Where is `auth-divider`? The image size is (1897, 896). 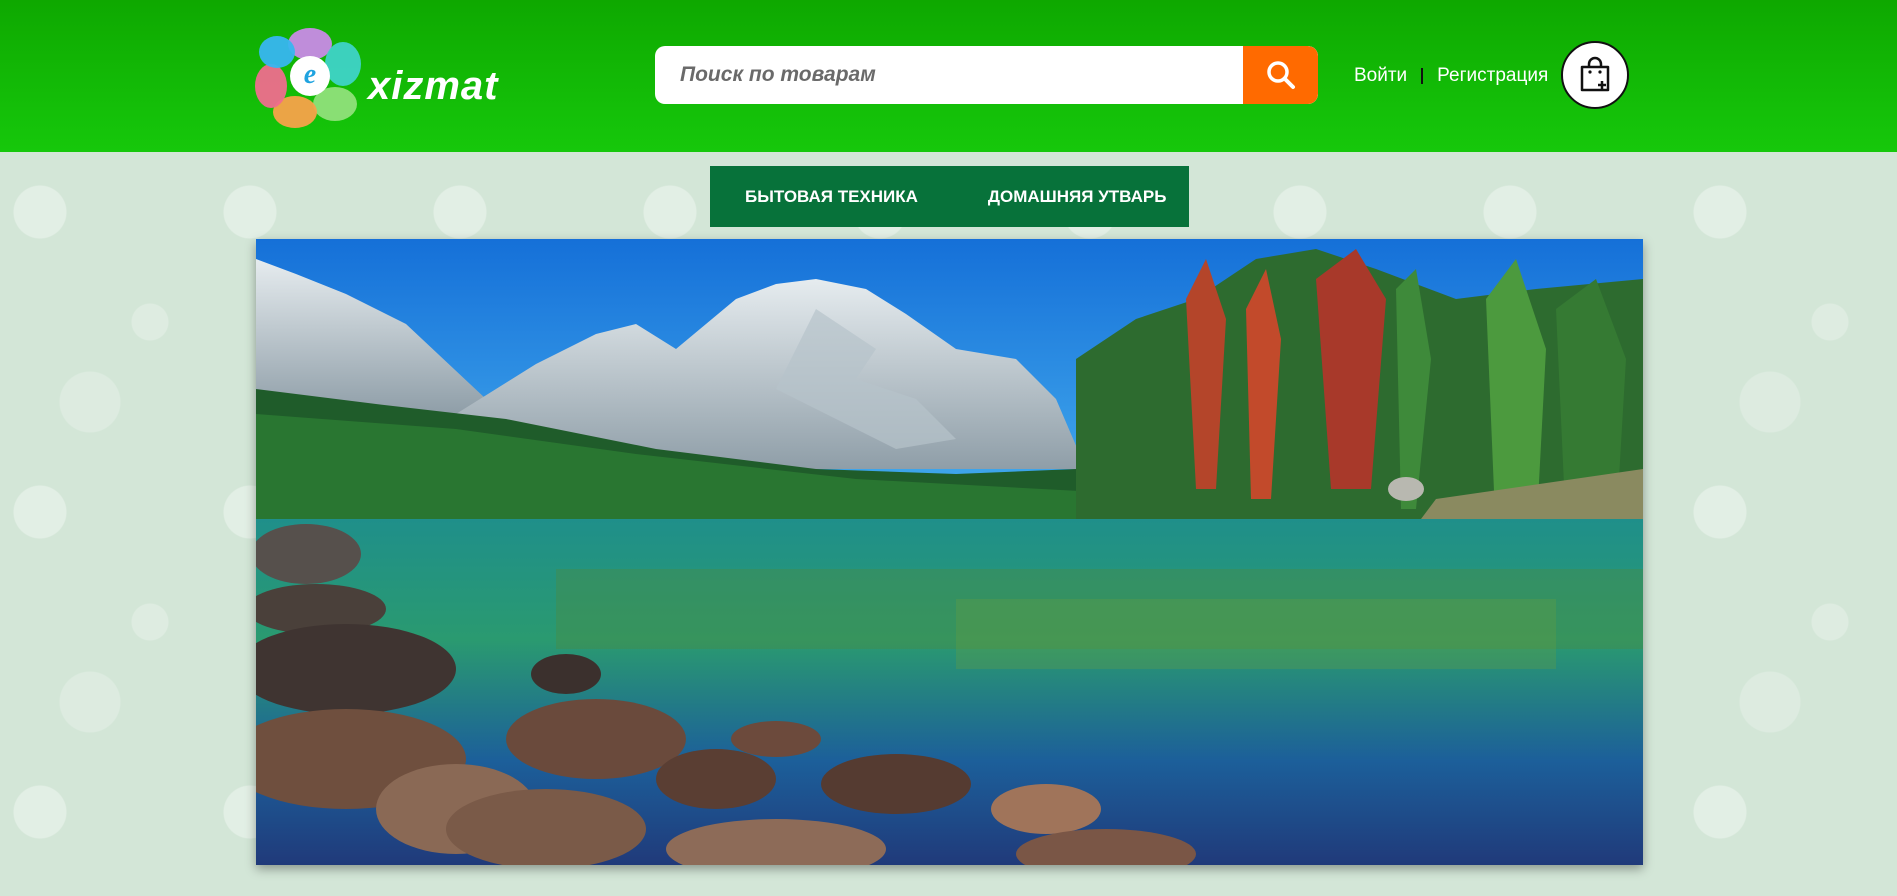
auth-divider is located at coordinates (1422, 76).